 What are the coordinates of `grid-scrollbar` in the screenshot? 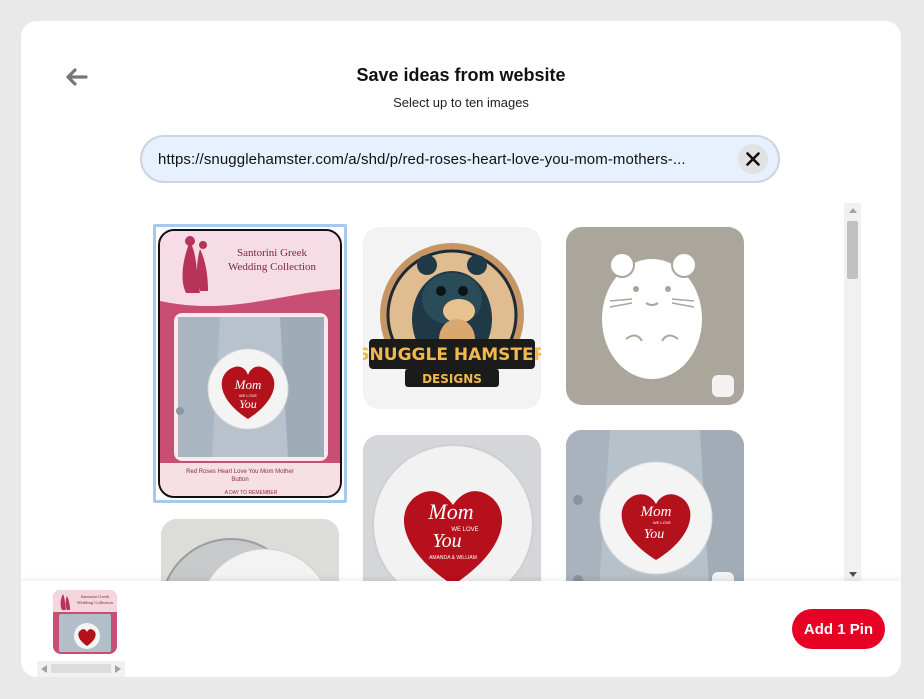 It's located at (852, 392).